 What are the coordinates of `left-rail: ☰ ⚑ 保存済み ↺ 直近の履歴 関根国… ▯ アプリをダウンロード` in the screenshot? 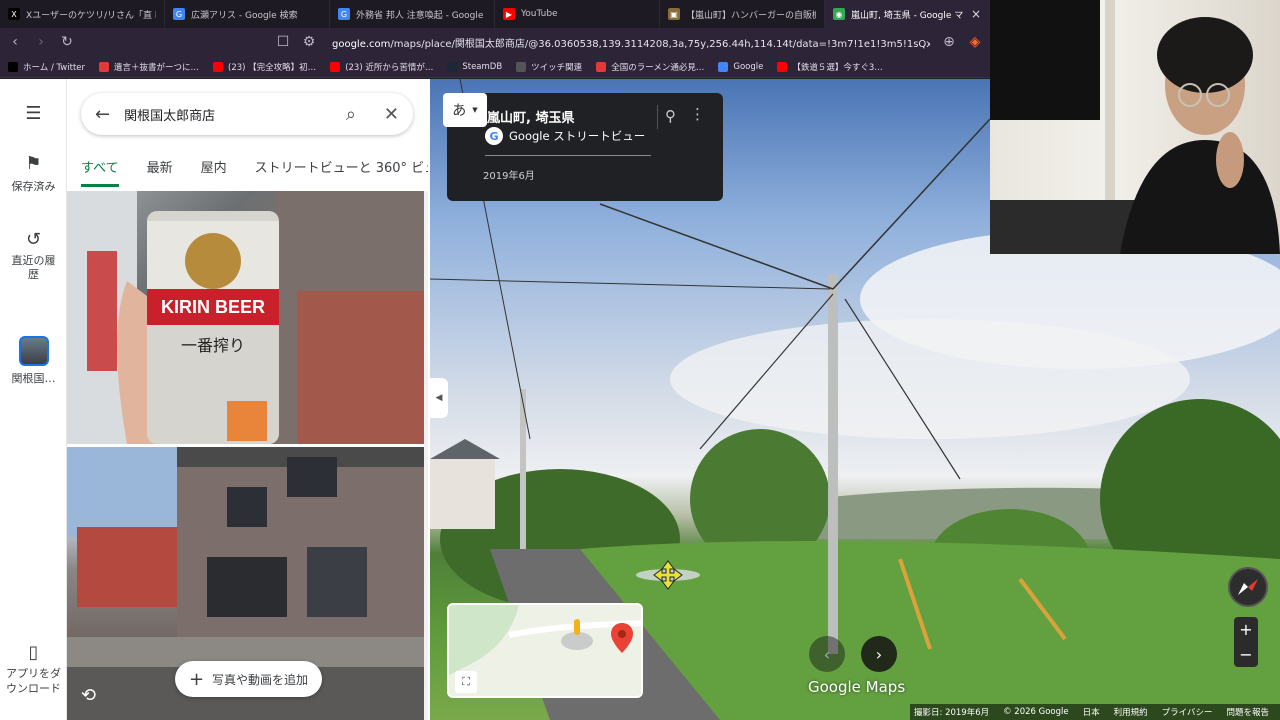 It's located at (33, 399).